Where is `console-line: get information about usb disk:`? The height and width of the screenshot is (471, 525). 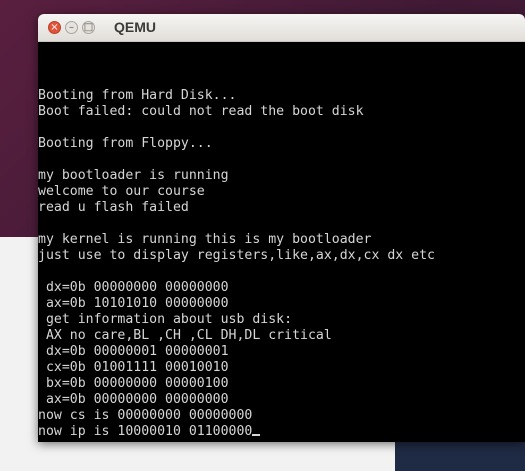 console-line: get information about usb disk: is located at coordinates (165, 319).